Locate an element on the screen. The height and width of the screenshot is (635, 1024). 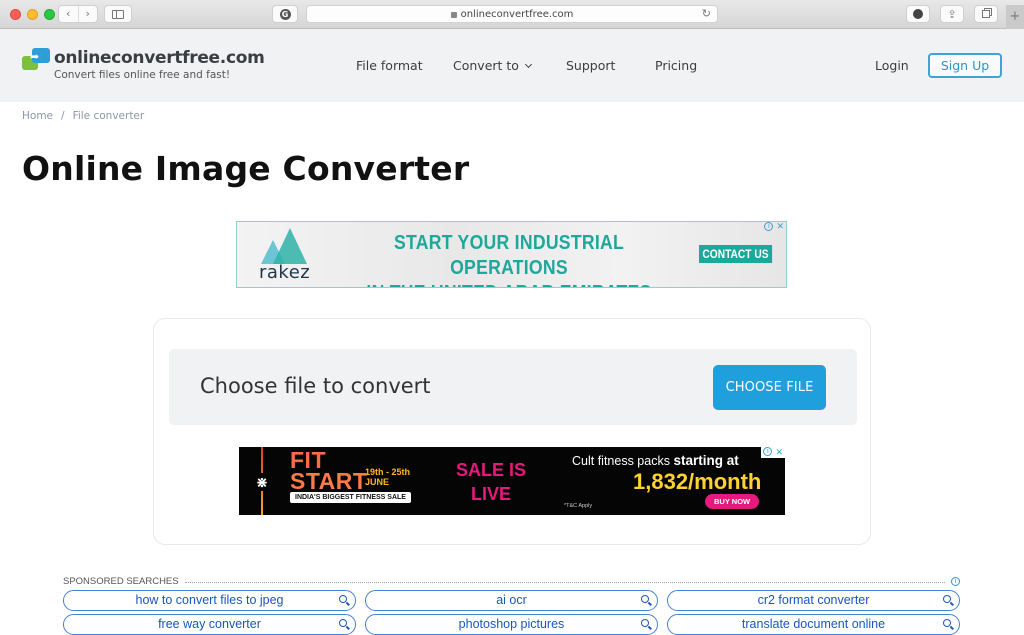
logo-triangle-right is located at coordinates (290, 246).